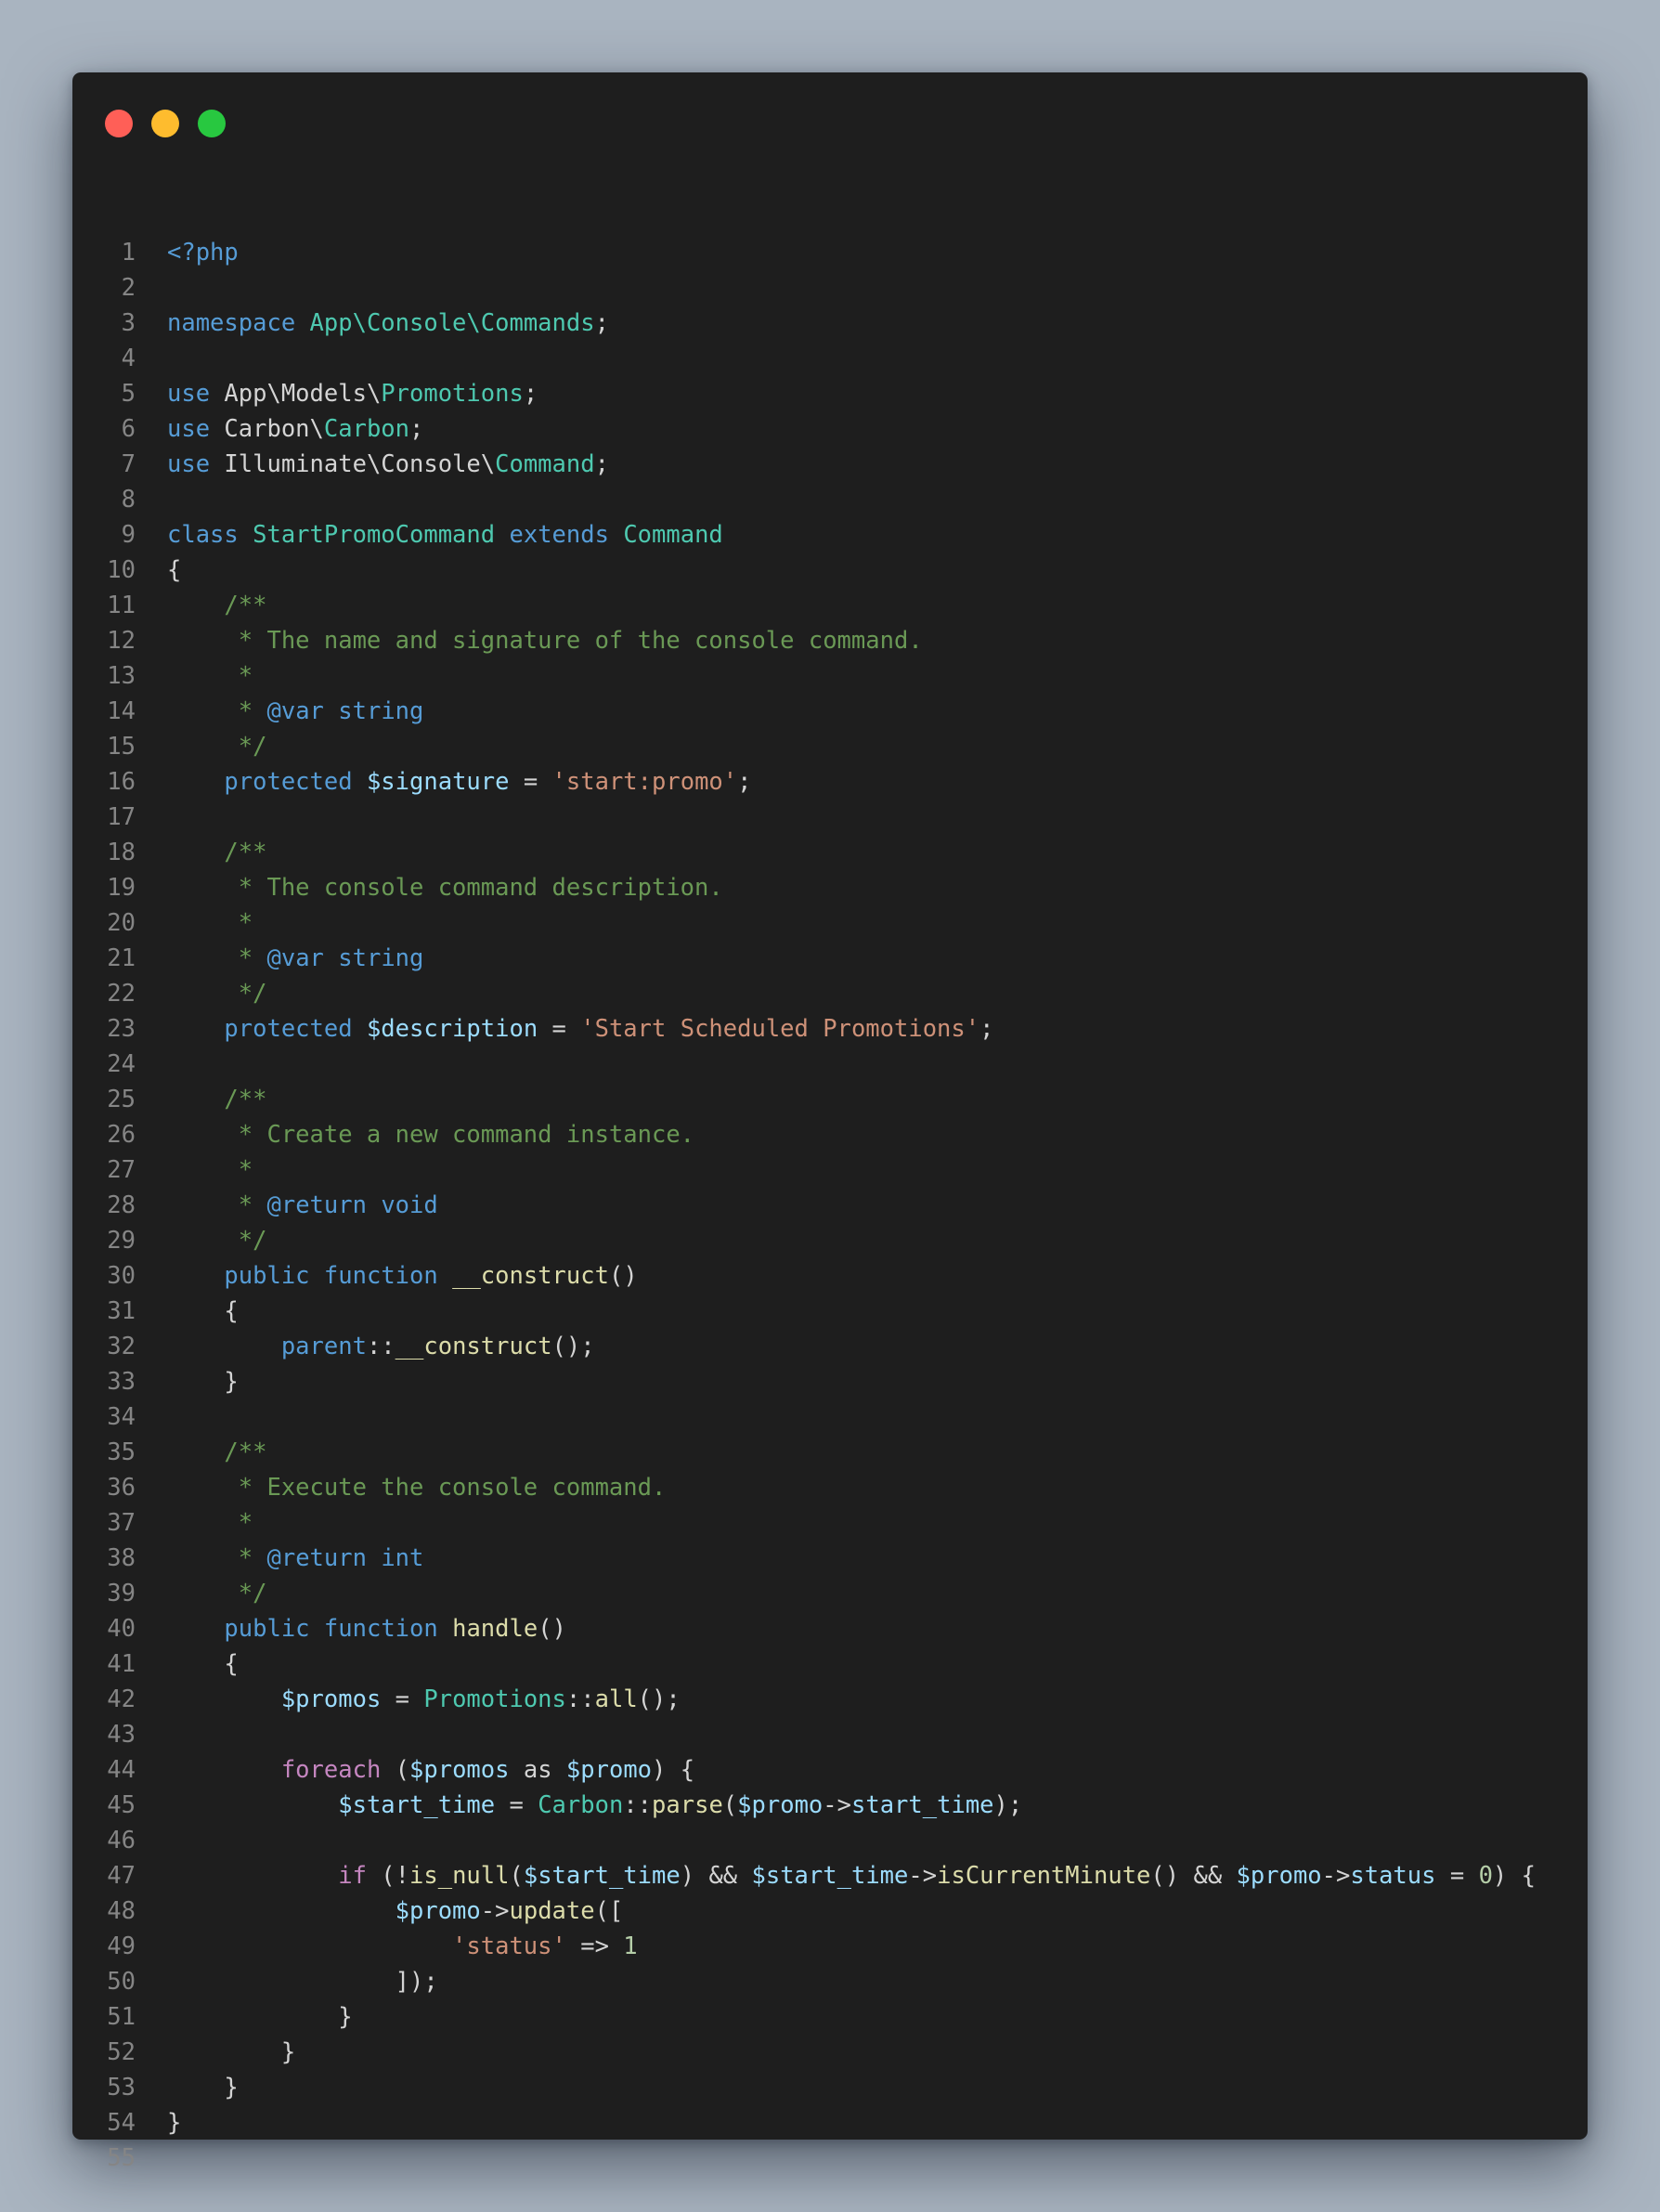 This screenshot has width=1660, height=2212. What do you see at coordinates (830, 605) in the screenshot?
I see `code-line: 11 /**` at bounding box center [830, 605].